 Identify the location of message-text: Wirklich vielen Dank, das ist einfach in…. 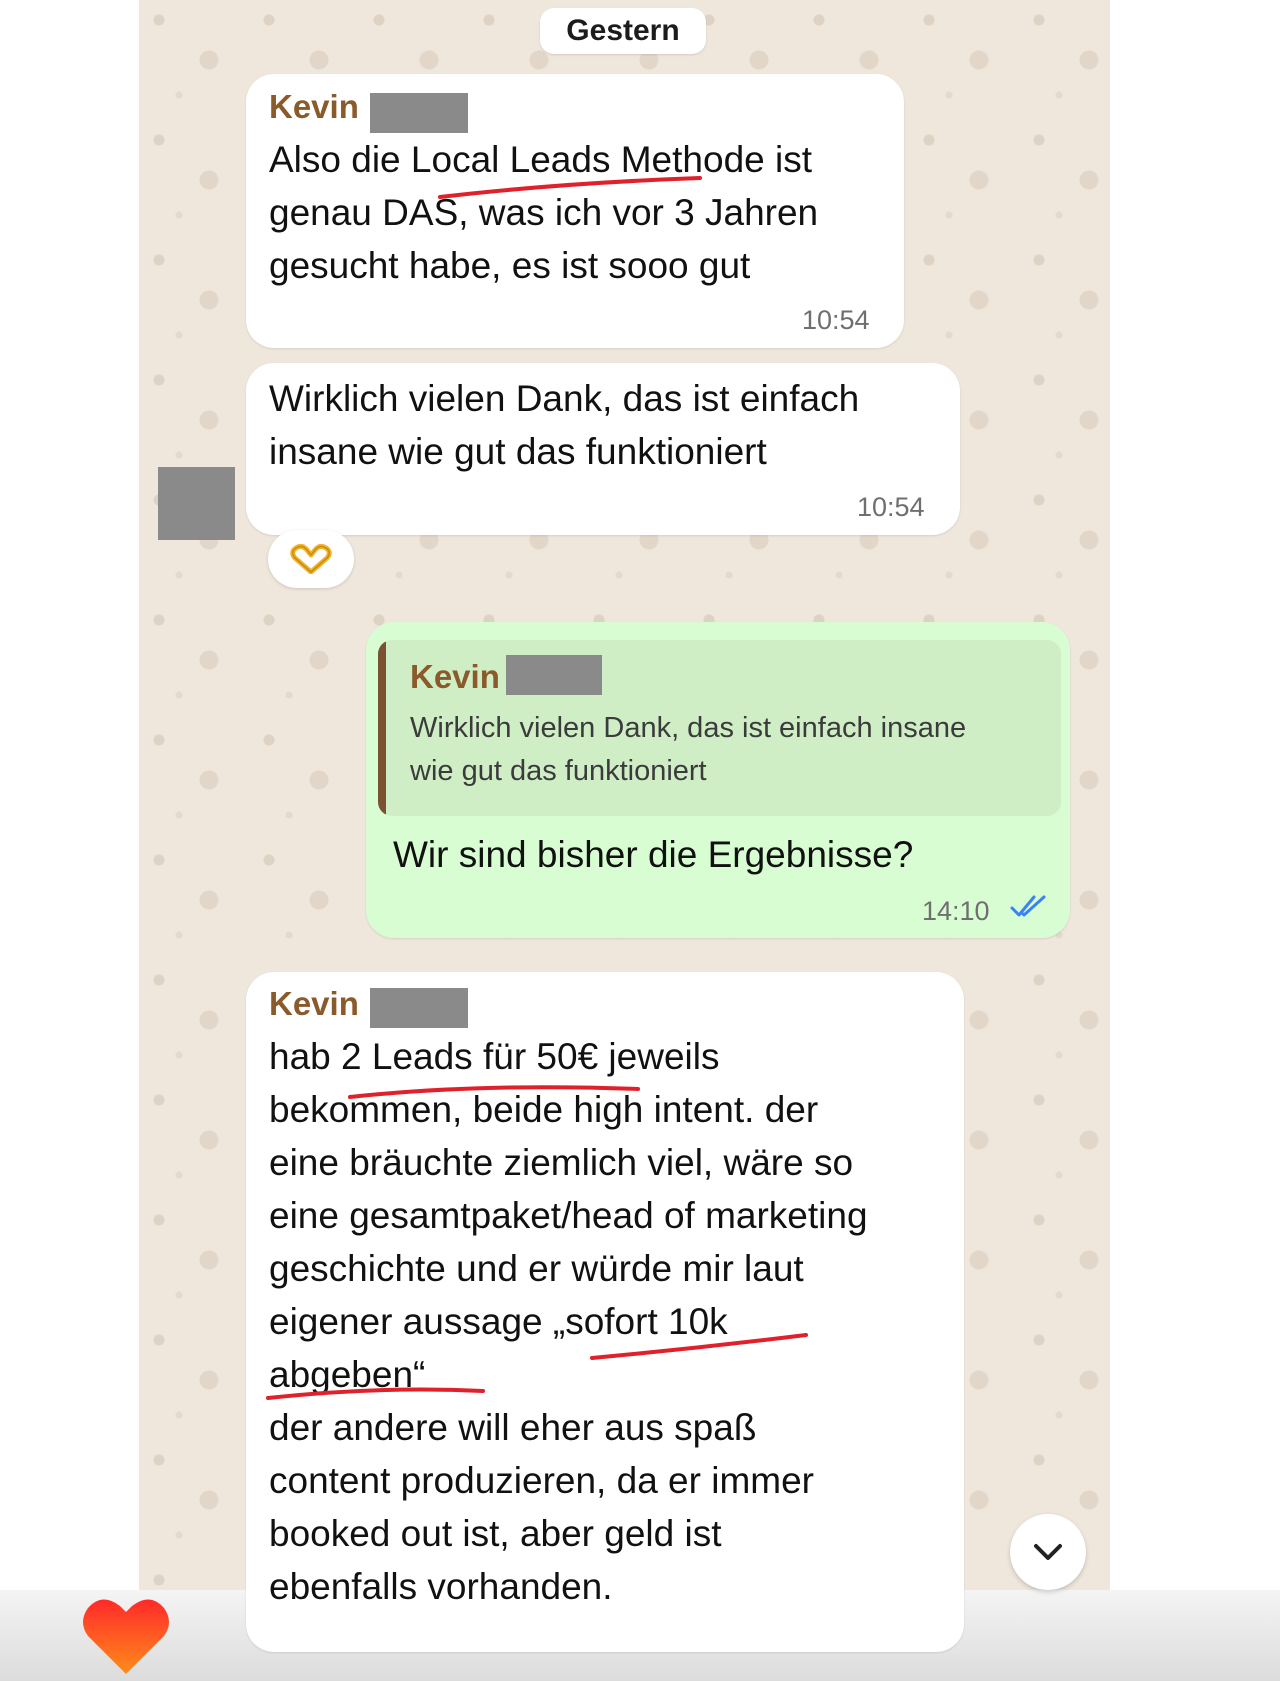
(564, 425).